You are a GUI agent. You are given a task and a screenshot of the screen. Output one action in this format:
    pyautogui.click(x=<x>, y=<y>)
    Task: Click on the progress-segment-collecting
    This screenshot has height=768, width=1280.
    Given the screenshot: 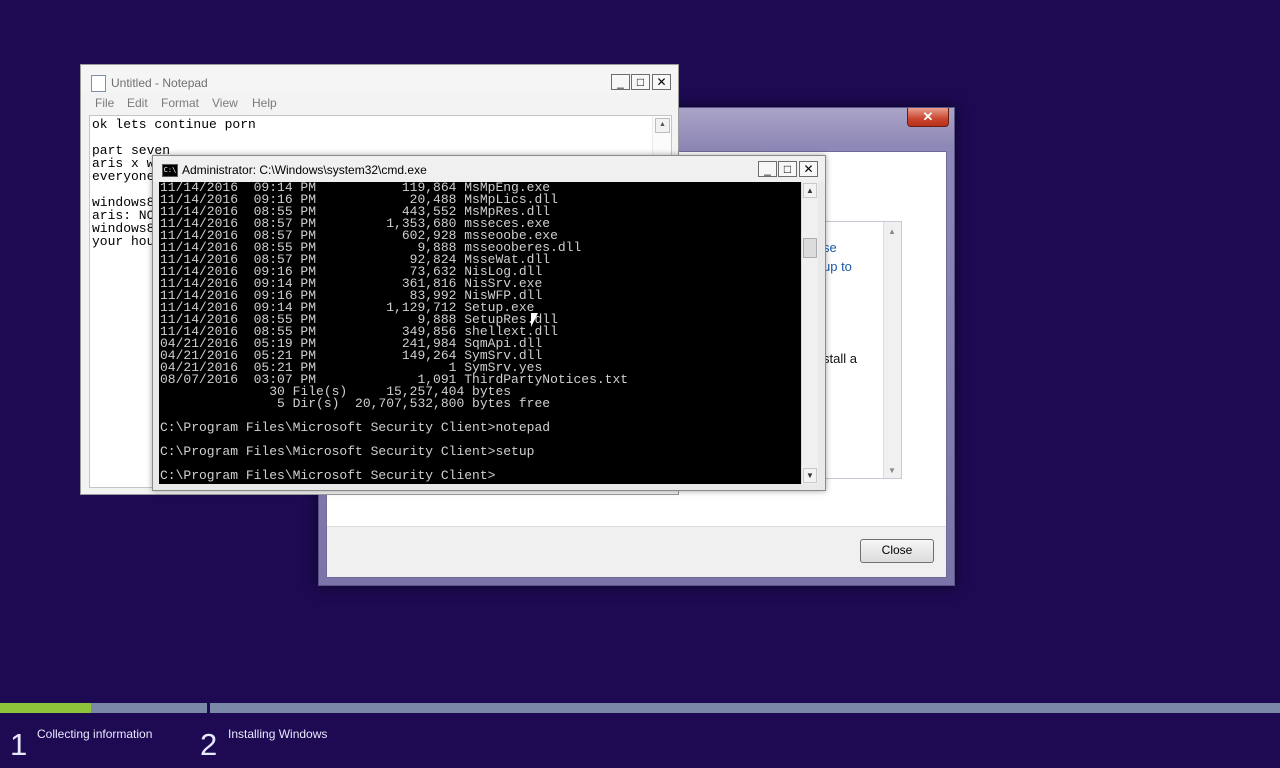 What is the action you would take?
    pyautogui.click(x=103, y=708)
    